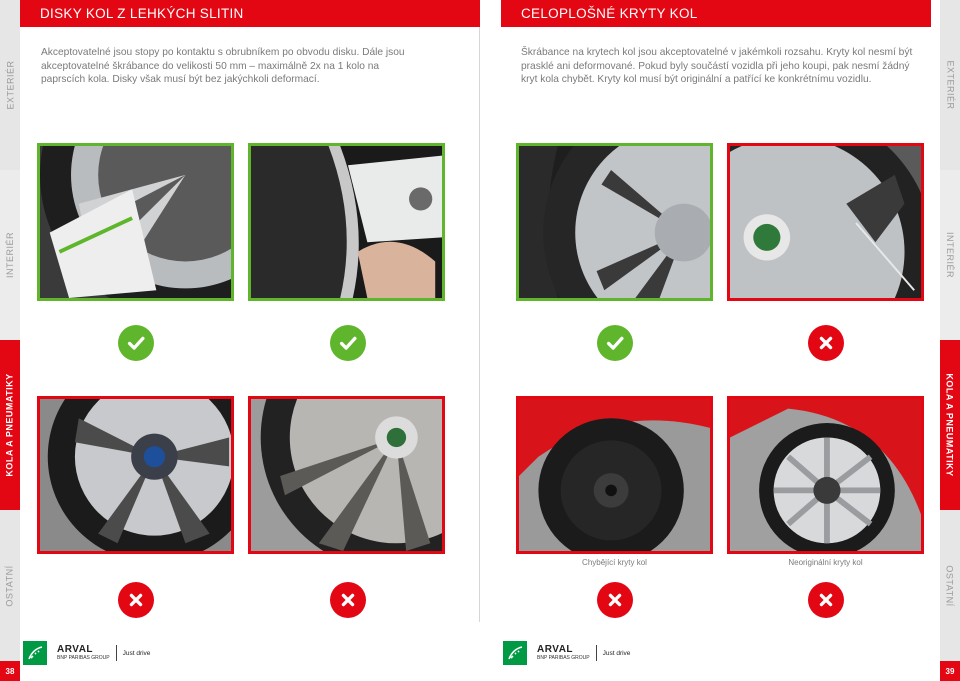 The width and height of the screenshot is (960, 681). Describe the element at coordinates (614, 562) in the screenshot. I see `missing-covers-caption: Chybějící kryty kol` at that location.